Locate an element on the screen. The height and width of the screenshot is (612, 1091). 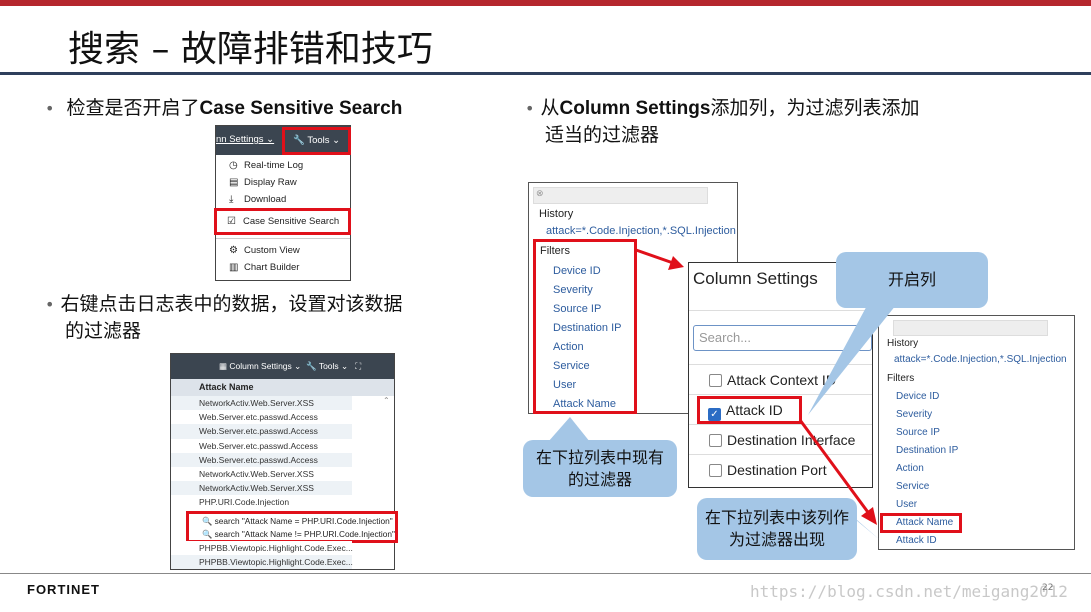
arrow-to-column-settings is located at coordinates (656, 257).